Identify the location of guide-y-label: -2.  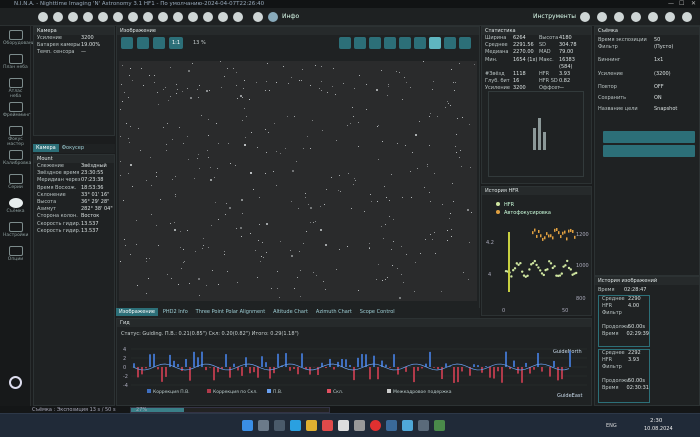
(125, 377).